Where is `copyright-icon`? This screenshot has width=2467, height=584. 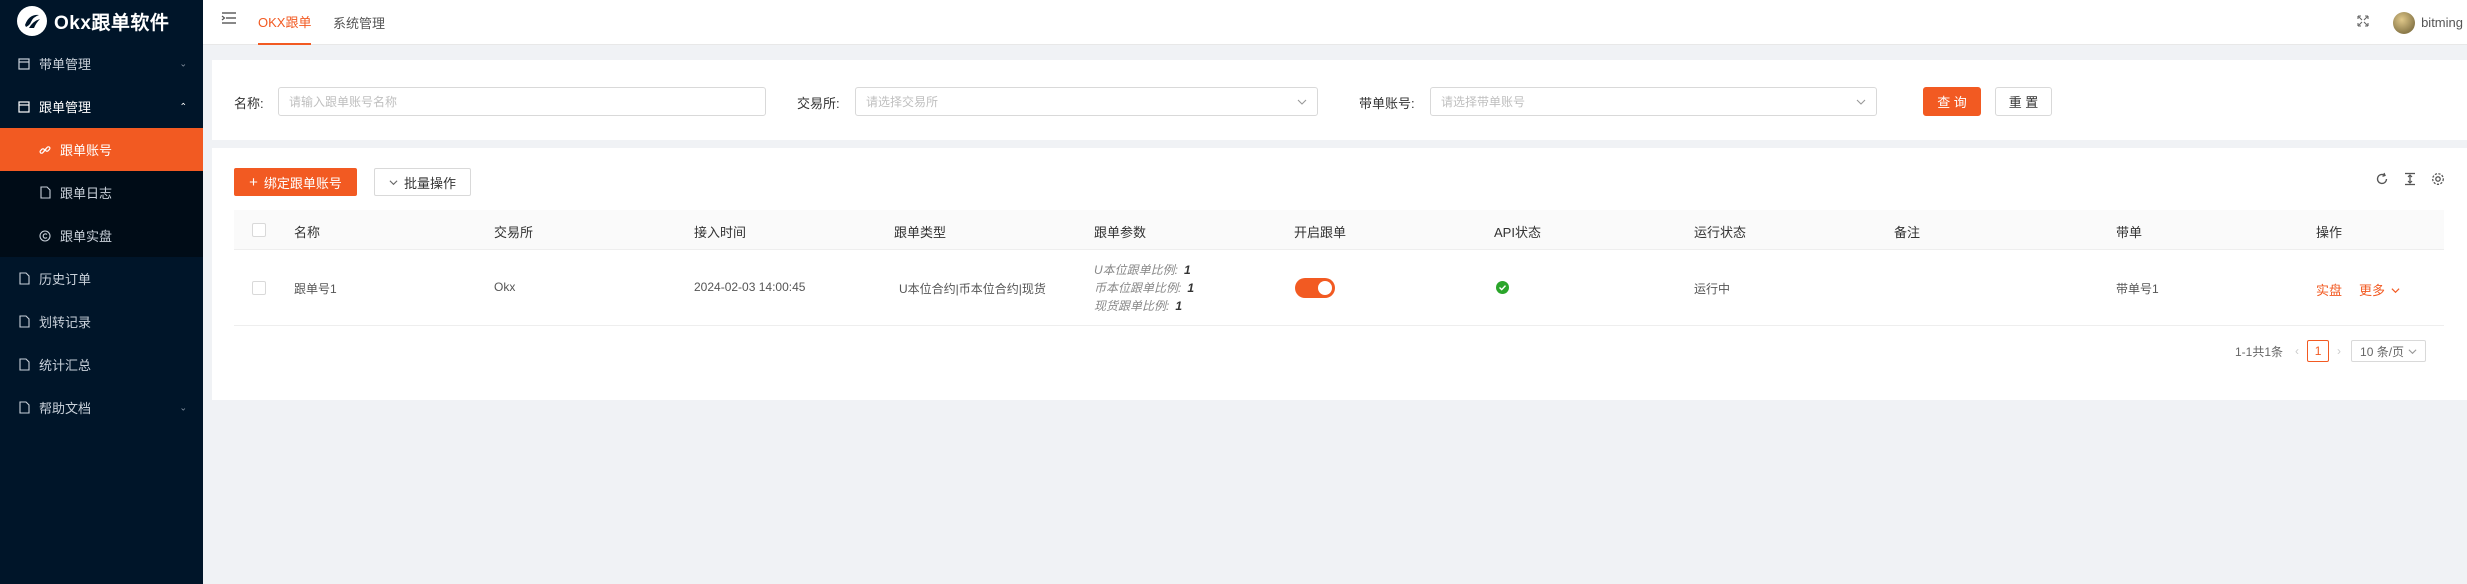 copyright-icon is located at coordinates (45, 236).